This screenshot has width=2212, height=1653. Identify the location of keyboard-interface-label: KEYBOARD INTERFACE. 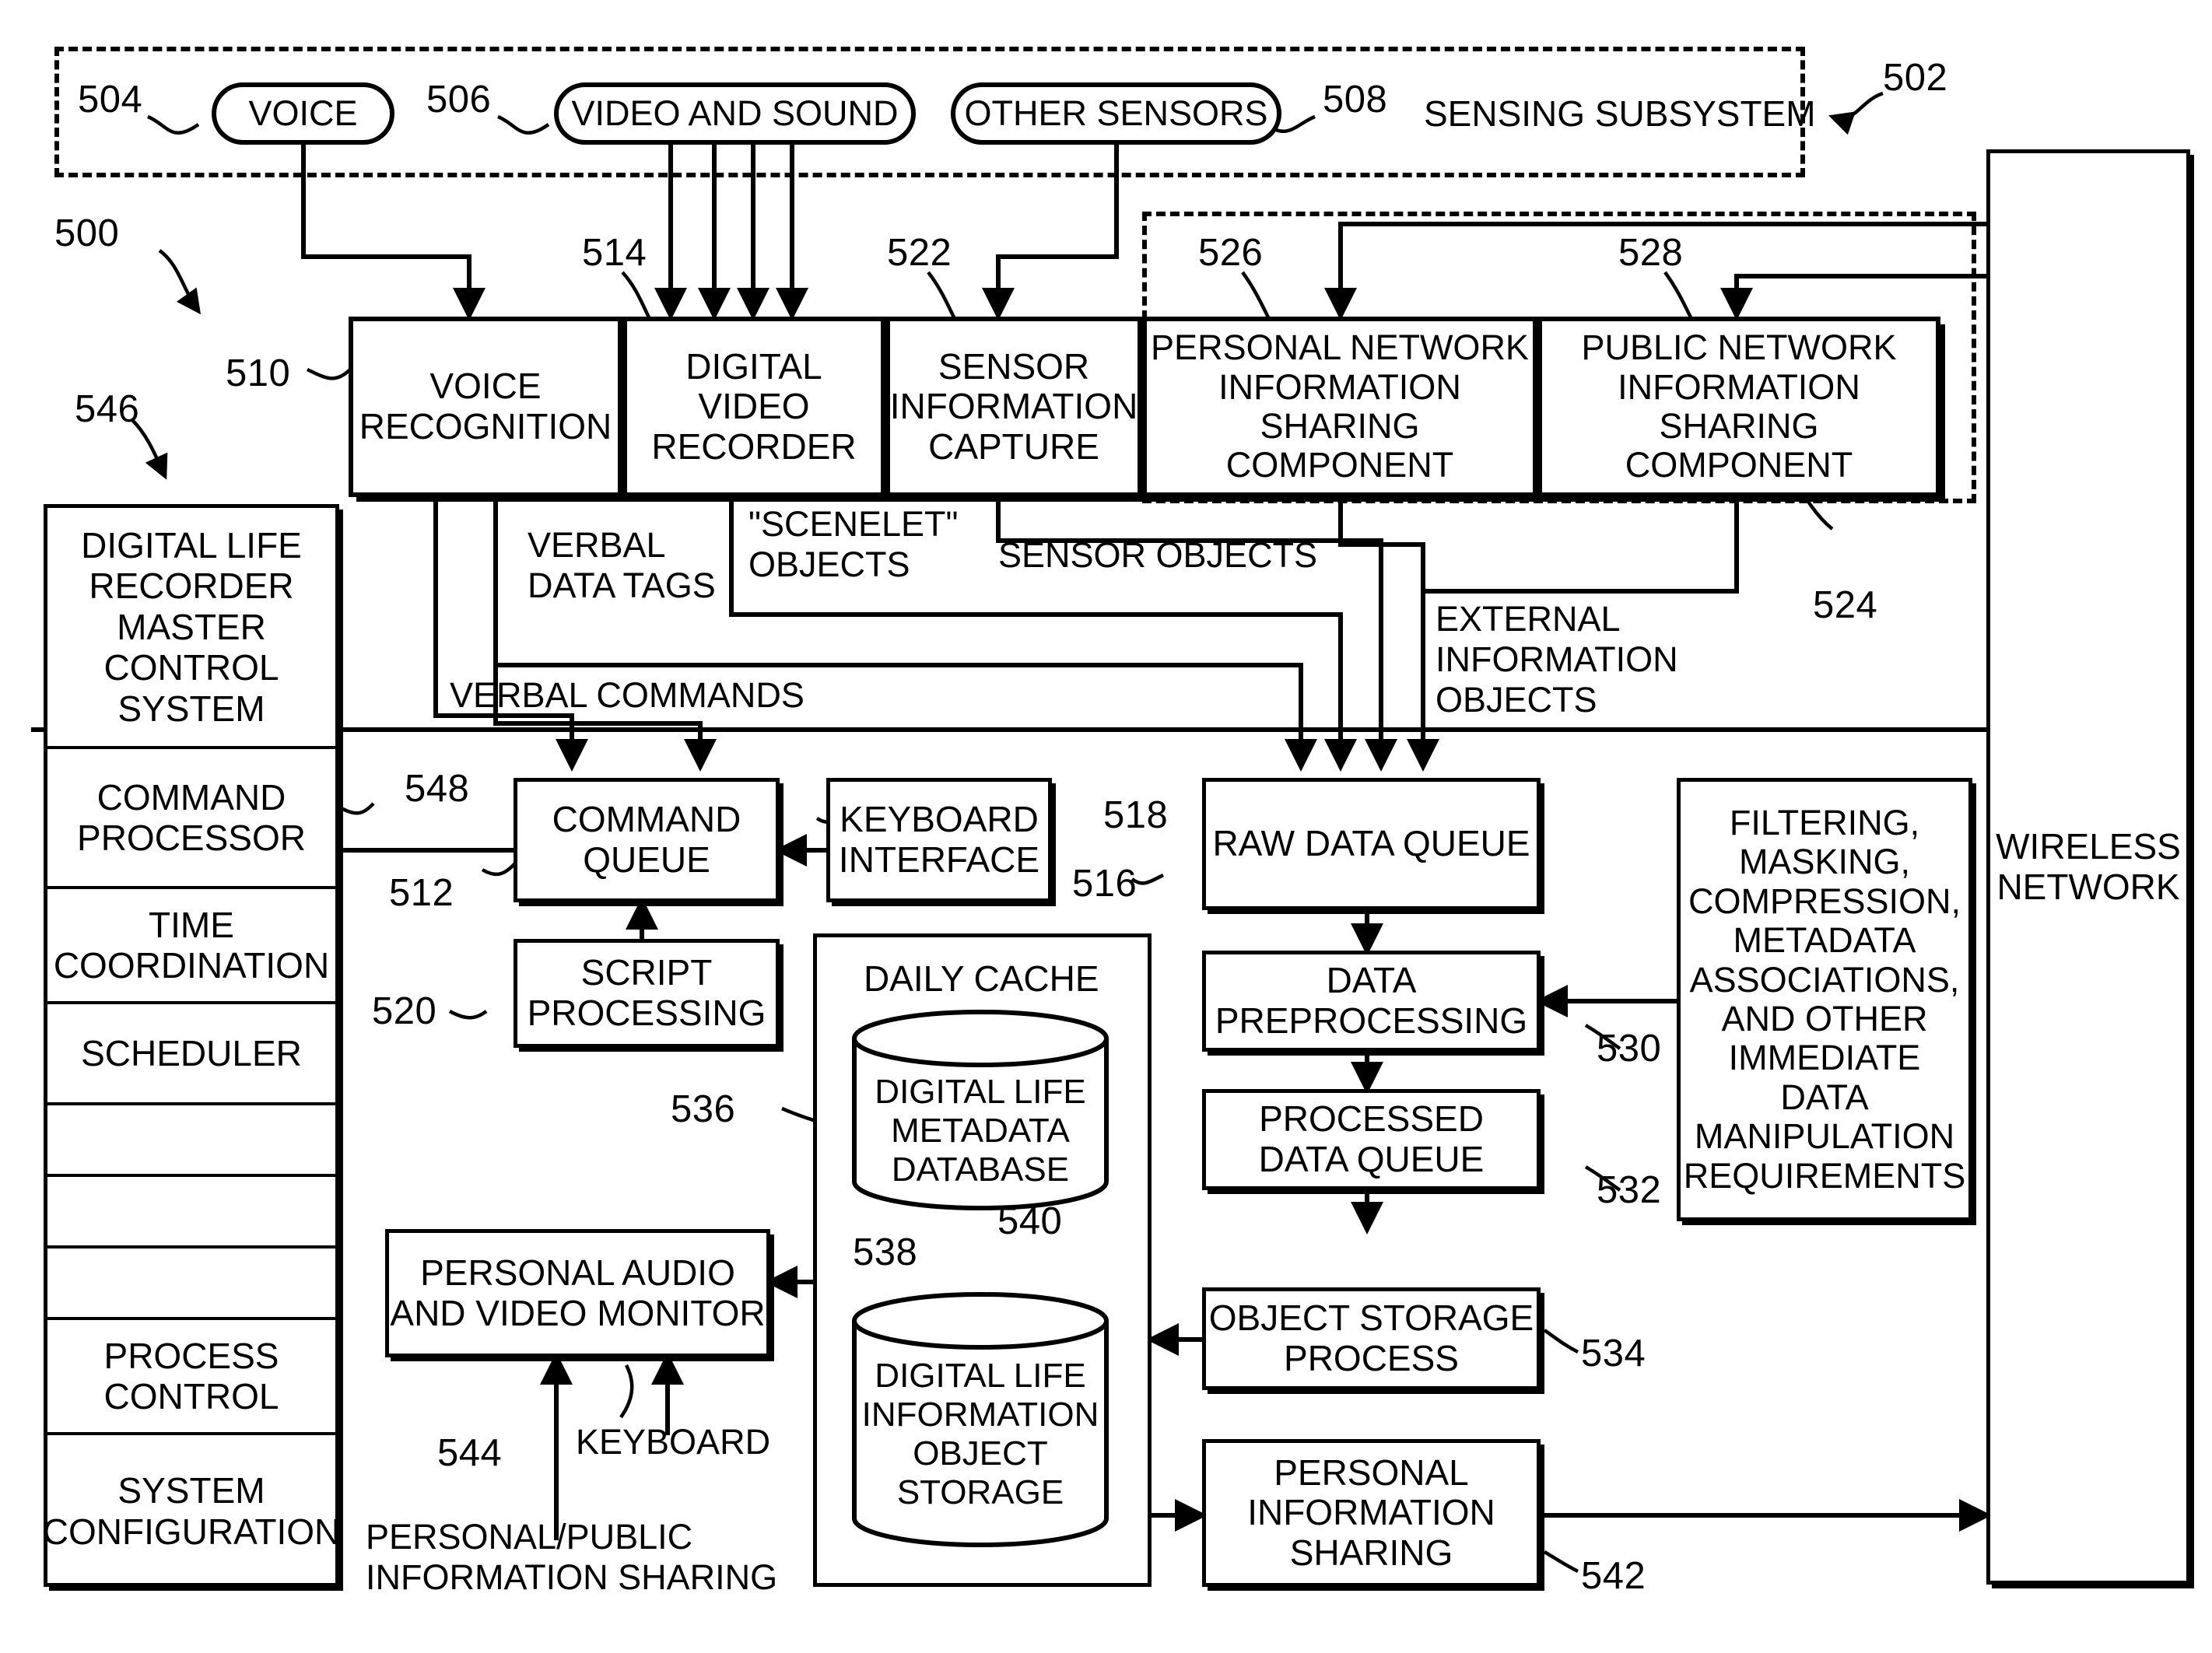
(939, 839).